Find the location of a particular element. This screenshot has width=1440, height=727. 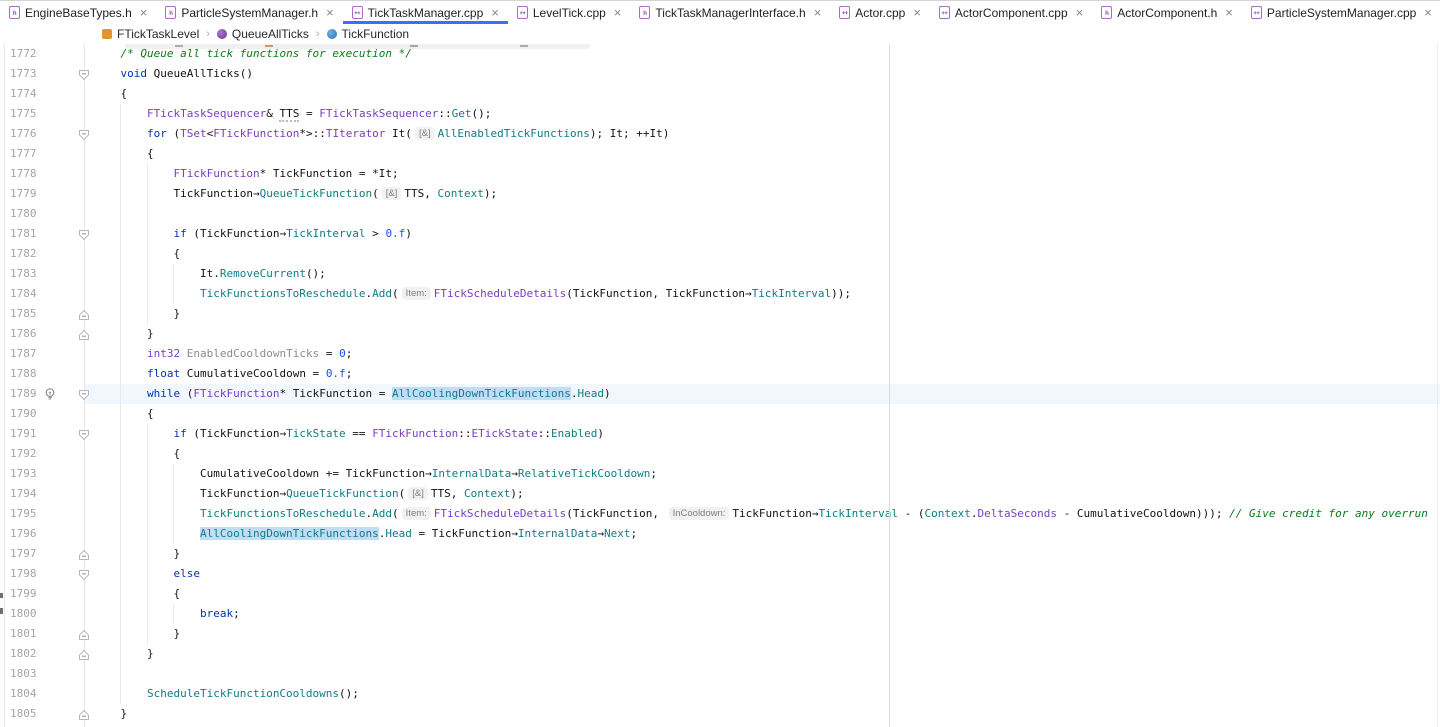

code-line-1777: { is located at coordinates (762, 154).